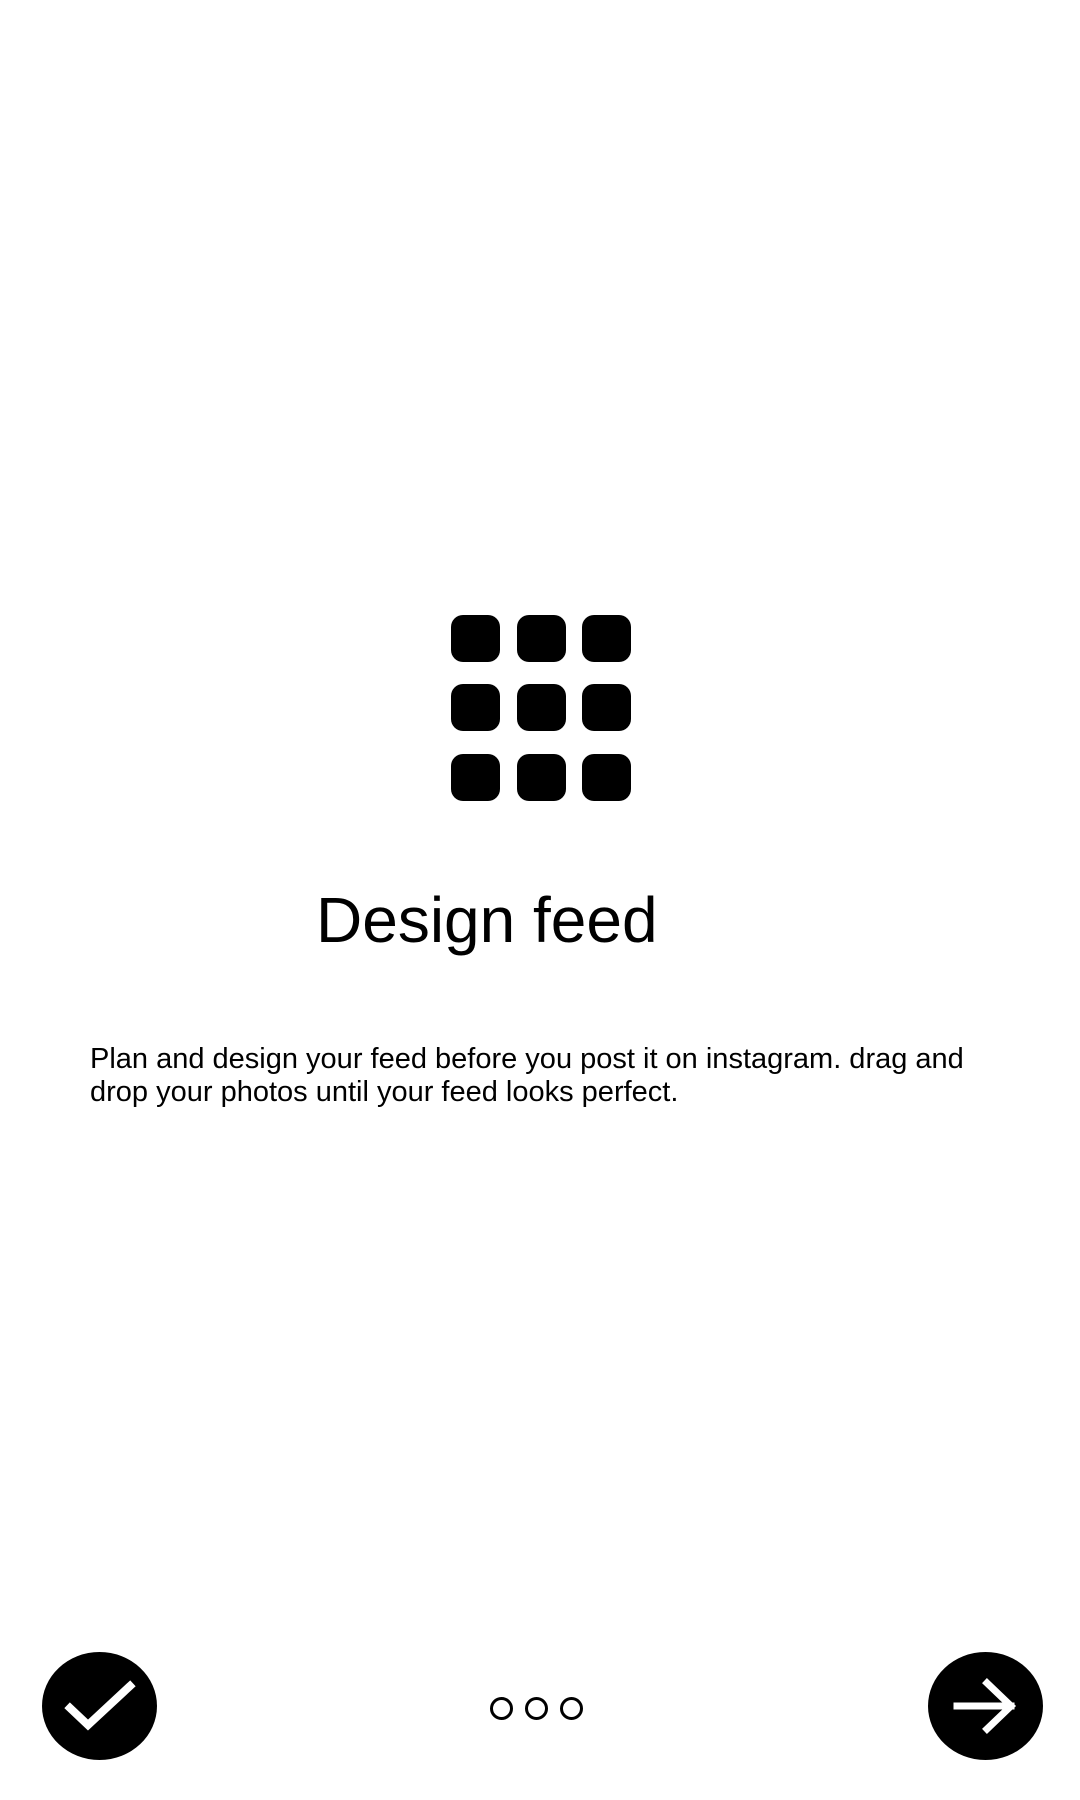 This screenshot has width=1080, height=1800. I want to click on page-indicator, so click(536, 1708).